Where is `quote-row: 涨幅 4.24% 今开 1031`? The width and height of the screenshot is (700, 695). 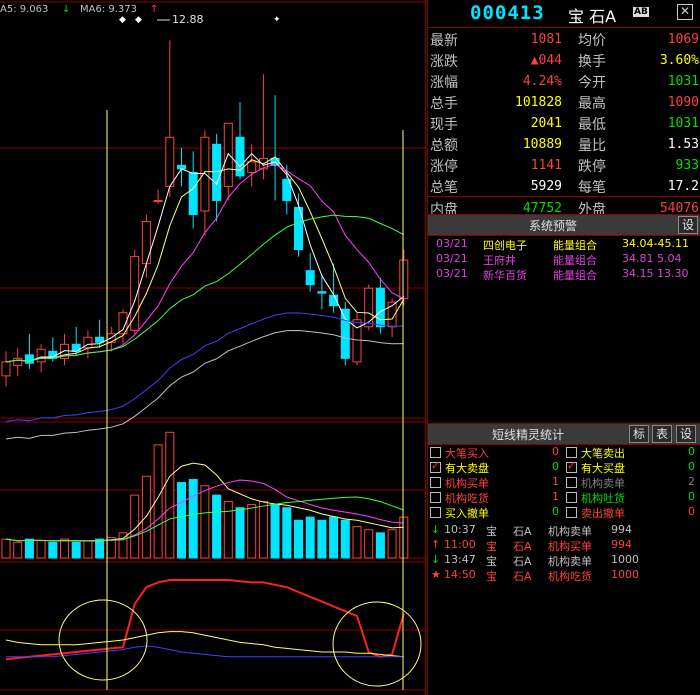
quote-row: 涨幅 4.24% 今开 1031 is located at coordinates (564, 80).